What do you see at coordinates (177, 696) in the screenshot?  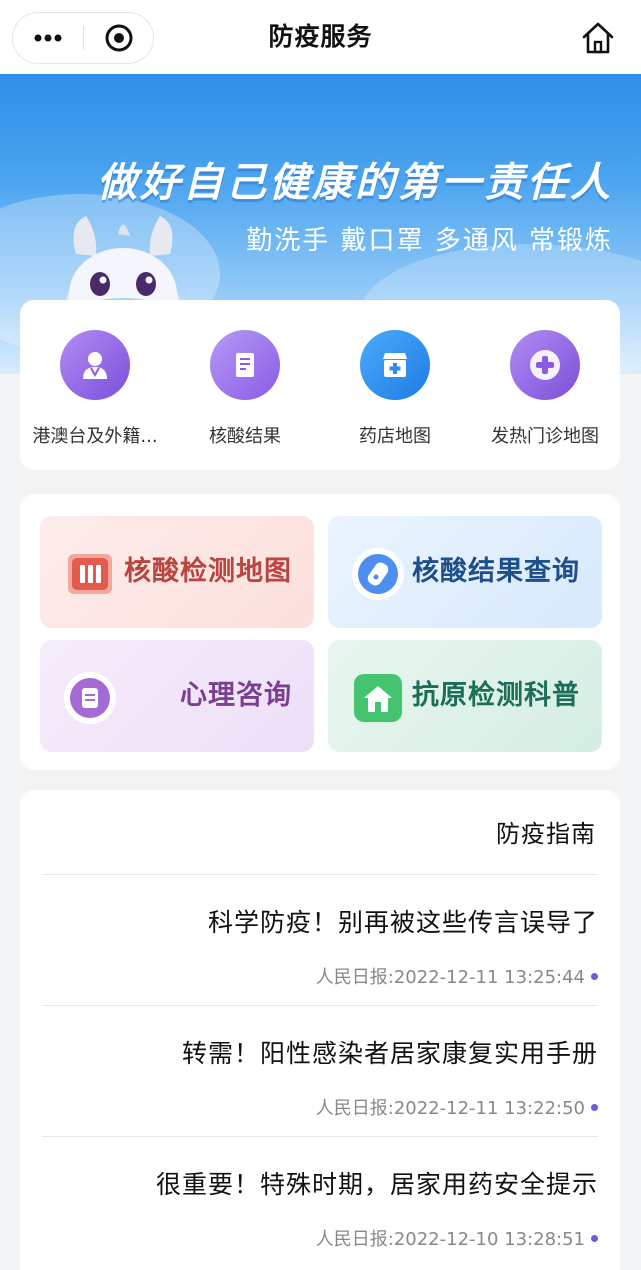 I see `tile-psych-consult: 心理咨询` at bounding box center [177, 696].